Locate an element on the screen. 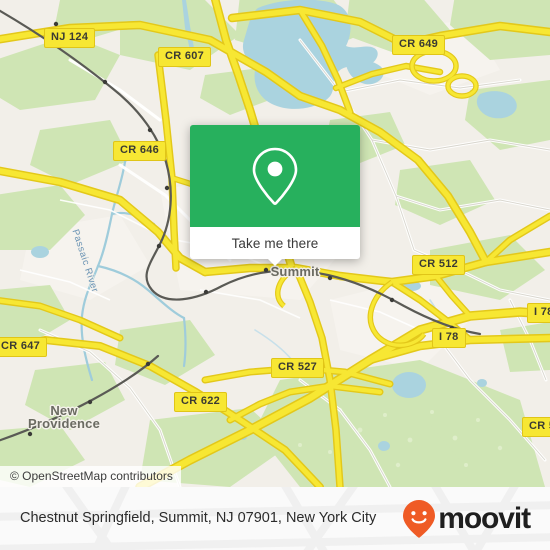 Image resolution: width=550 pixels, height=550 pixels. map-shield-cr-512: CR 512 is located at coordinates (439, 265).